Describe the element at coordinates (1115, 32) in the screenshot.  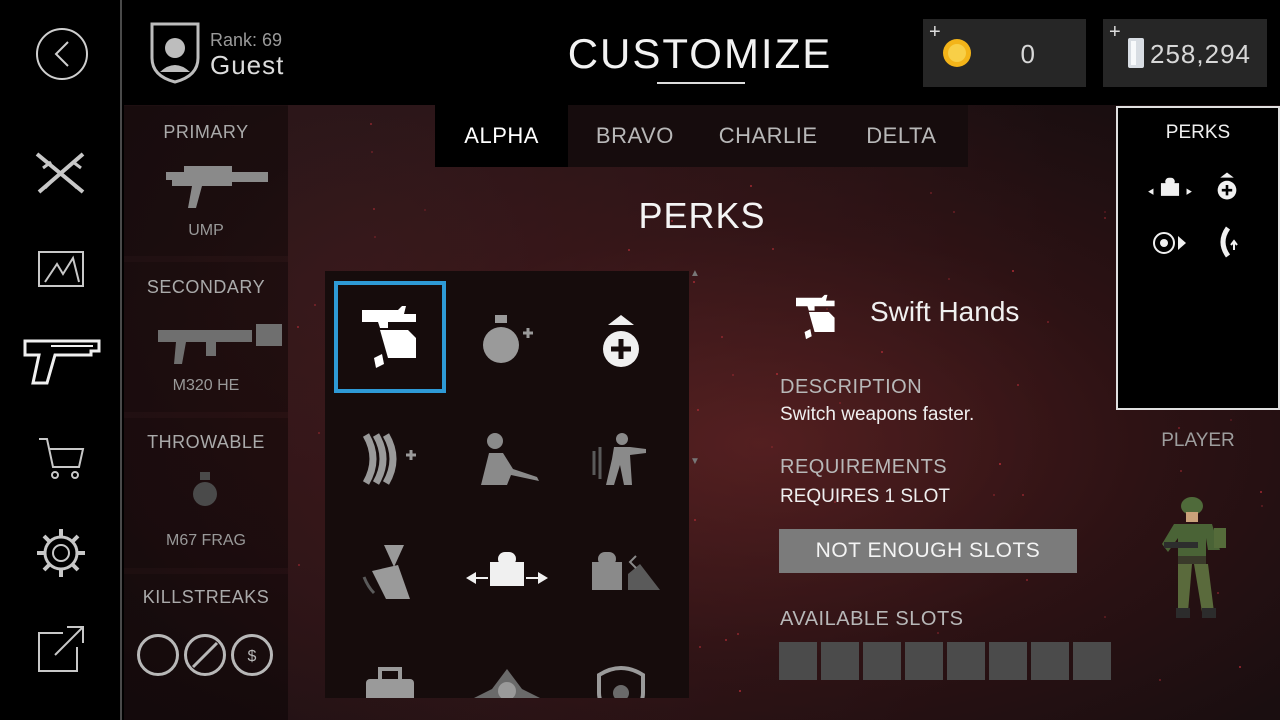
I see `add-silver-plus: +` at that location.